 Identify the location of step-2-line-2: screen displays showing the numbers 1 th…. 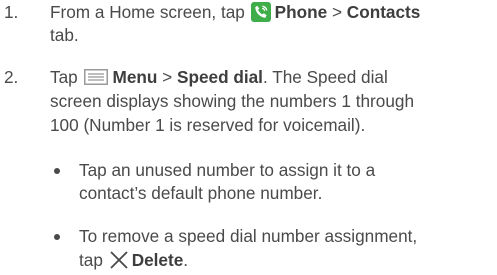
(232, 101).